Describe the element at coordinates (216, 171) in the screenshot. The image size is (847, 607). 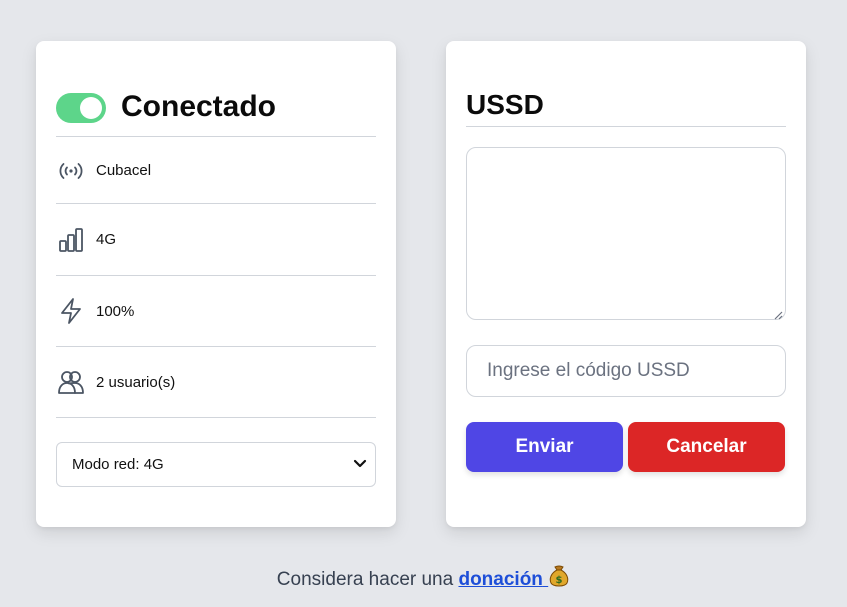
I see `carrier-row: Cubacel` at that location.